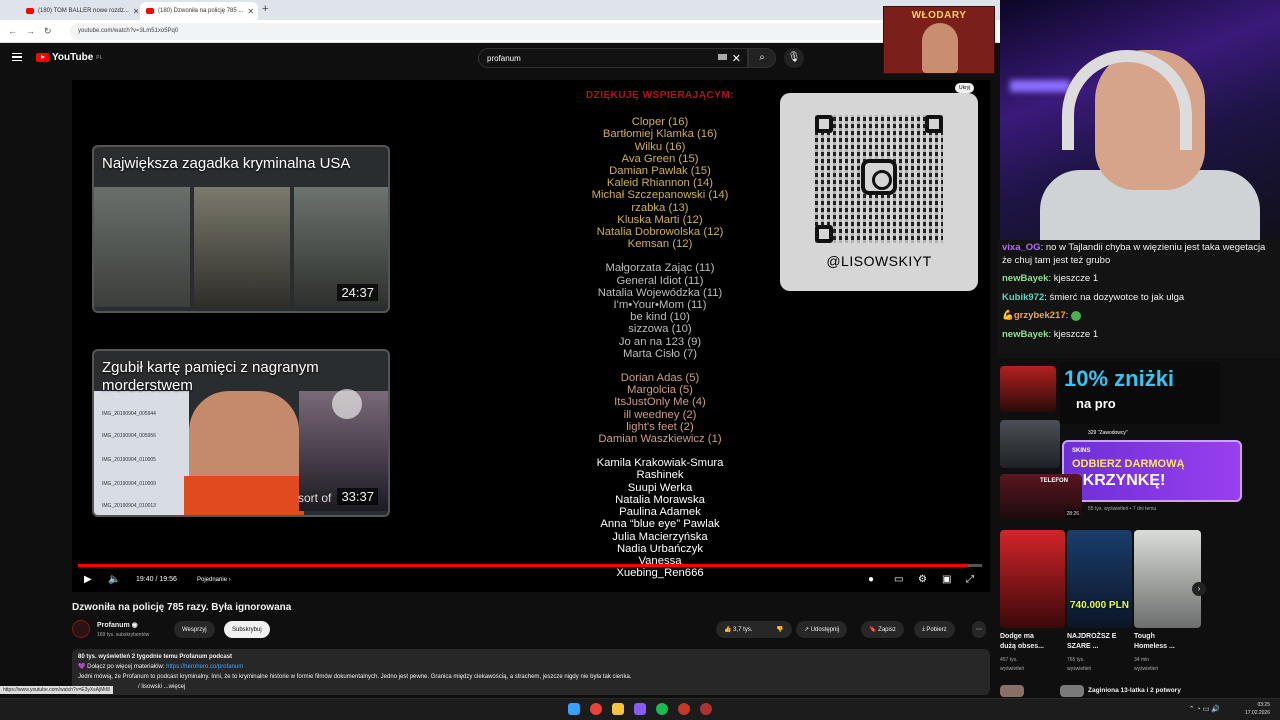 The width and height of the screenshot is (1280, 720). I want to click on browser-tab: (180) TOM BALLER nowe rozdz... ✕, so click(79, 11).